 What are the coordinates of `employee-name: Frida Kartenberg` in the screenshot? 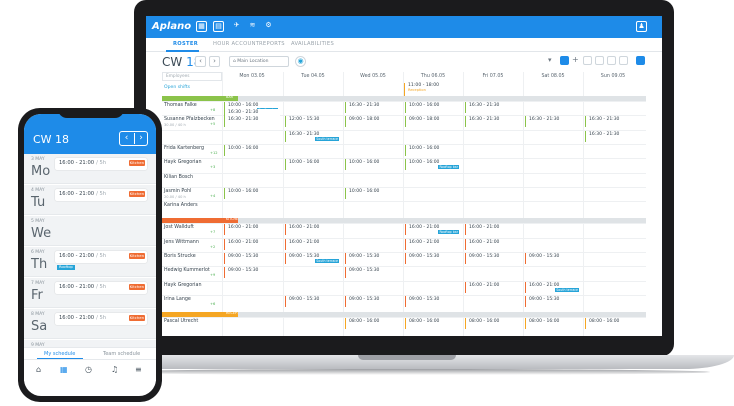 It's located at (184, 148).